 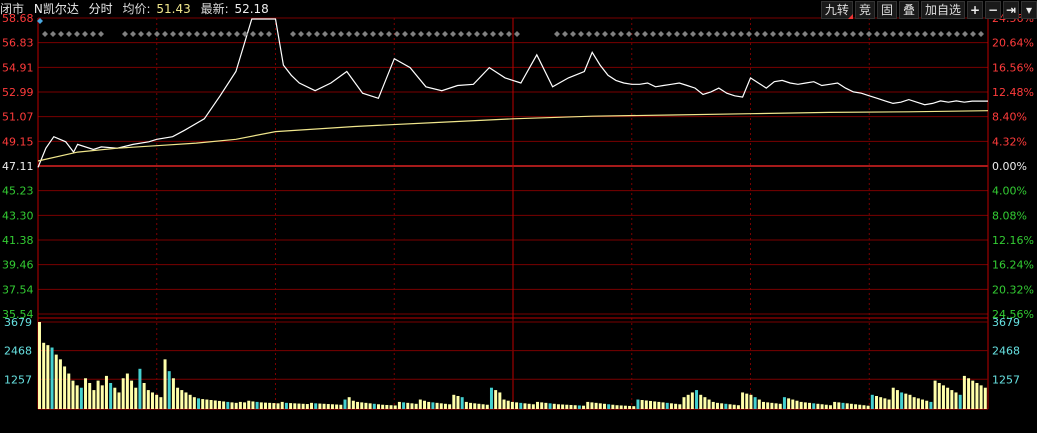 I want to click on chart-toolbar: 九转 竞 固 叠 加自选 + − ⇥ ▾, so click(x=928, y=9).